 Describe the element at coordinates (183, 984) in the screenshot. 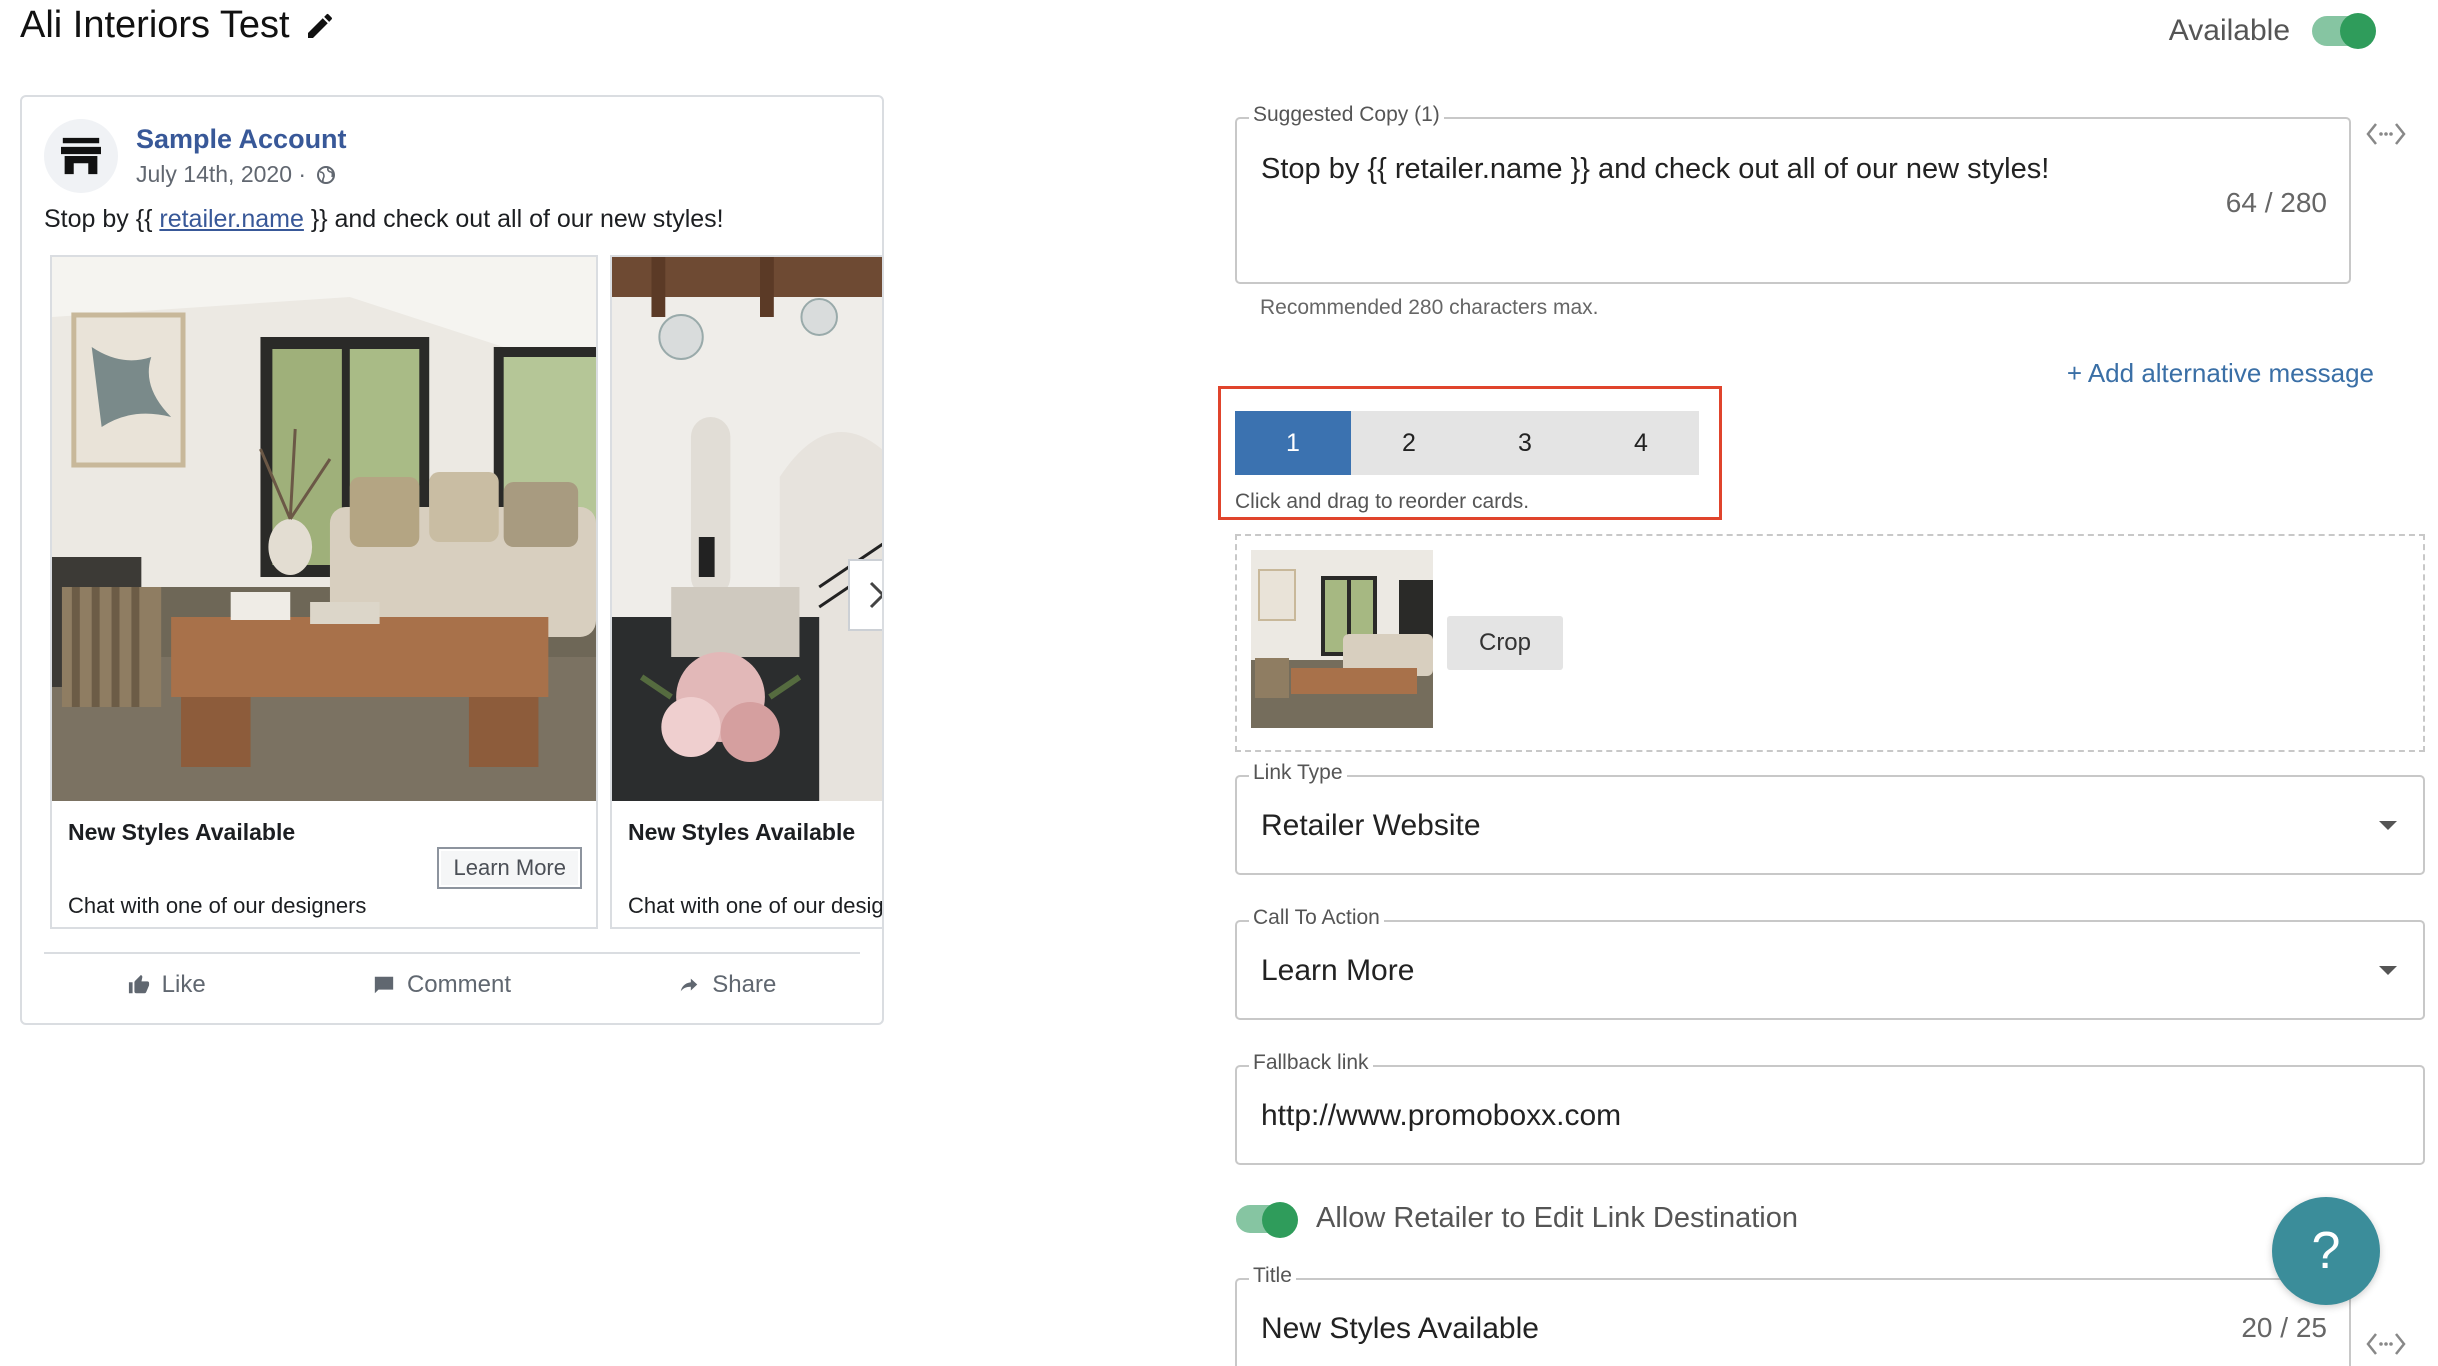

I see `like-label: Like` at that location.